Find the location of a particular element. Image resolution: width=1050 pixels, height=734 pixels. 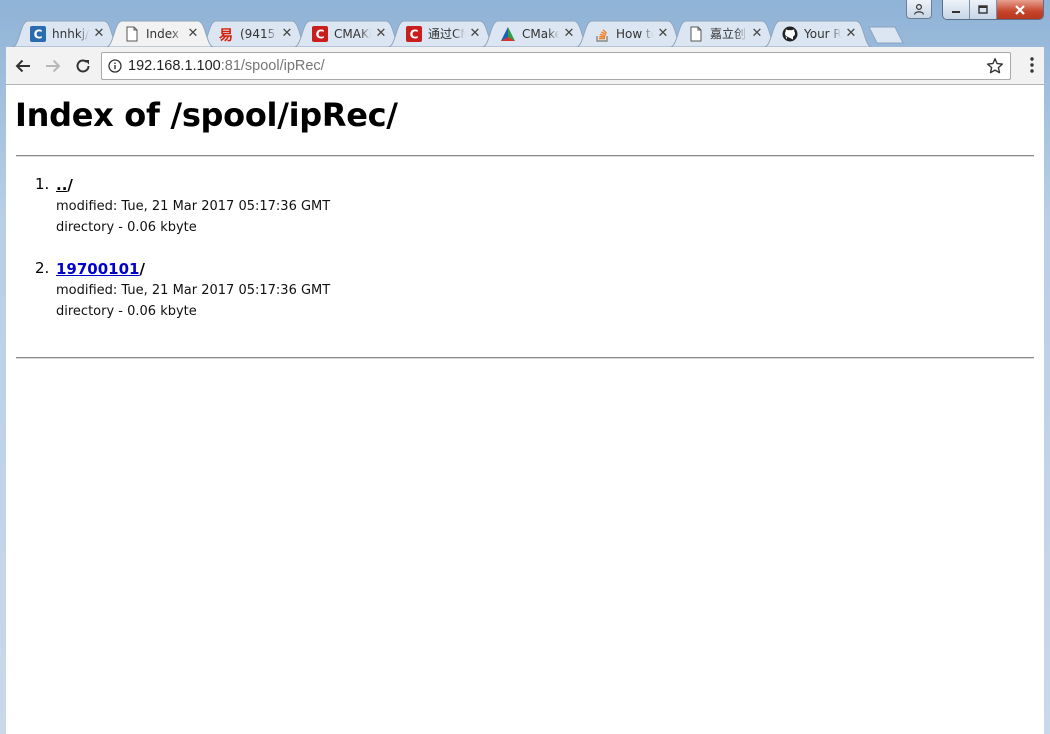

tab-title: CMAKE is located at coordinates (352, 33).